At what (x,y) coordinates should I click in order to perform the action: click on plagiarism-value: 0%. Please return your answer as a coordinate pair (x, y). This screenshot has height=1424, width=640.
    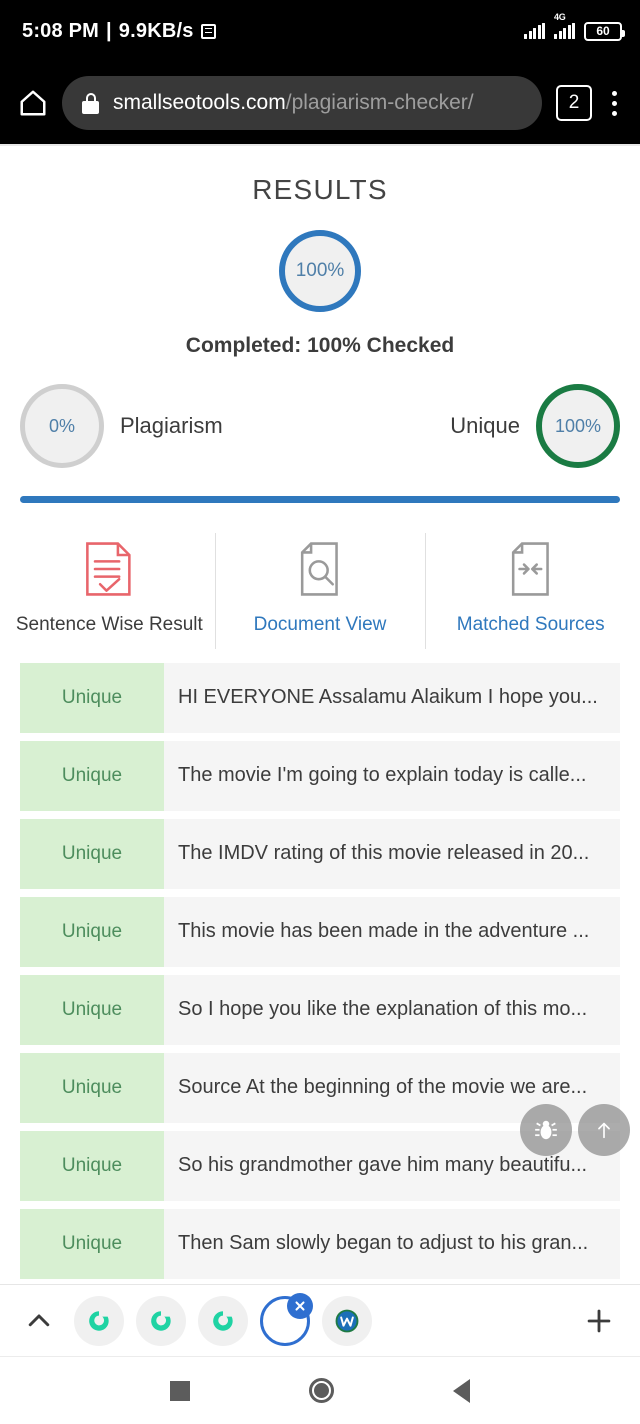
    Looking at the image, I should click on (61, 425).